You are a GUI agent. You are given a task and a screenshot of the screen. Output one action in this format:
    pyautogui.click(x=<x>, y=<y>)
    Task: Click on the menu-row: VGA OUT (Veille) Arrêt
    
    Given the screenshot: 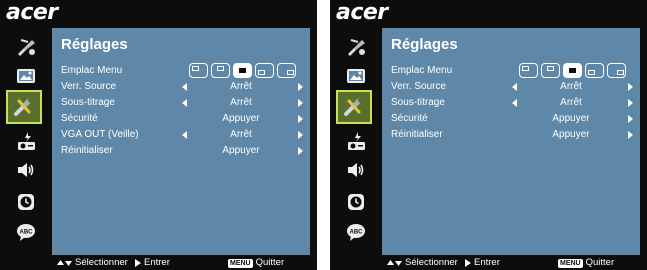 What is the action you would take?
    pyautogui.click(x=183, y=135)
    